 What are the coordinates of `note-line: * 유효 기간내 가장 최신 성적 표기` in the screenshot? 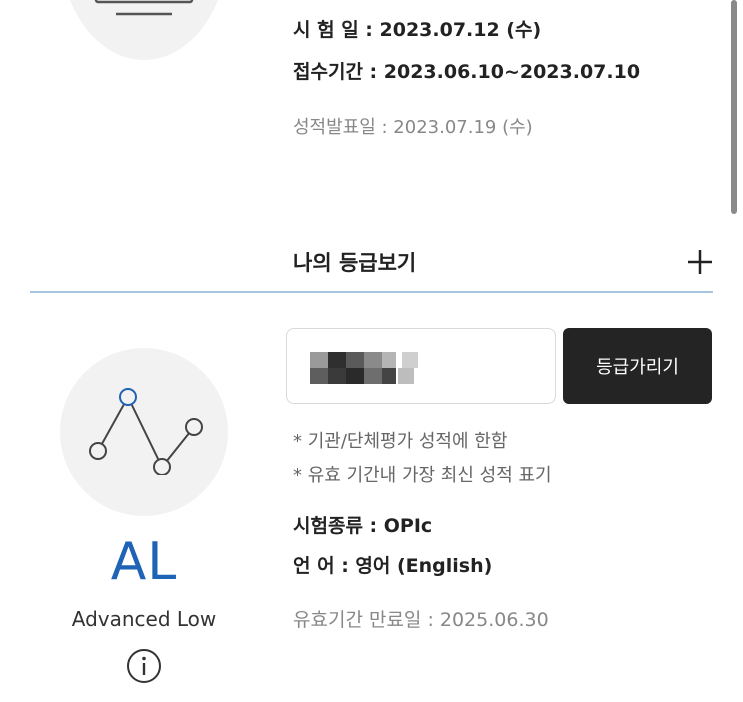 It's located at (422, 475).